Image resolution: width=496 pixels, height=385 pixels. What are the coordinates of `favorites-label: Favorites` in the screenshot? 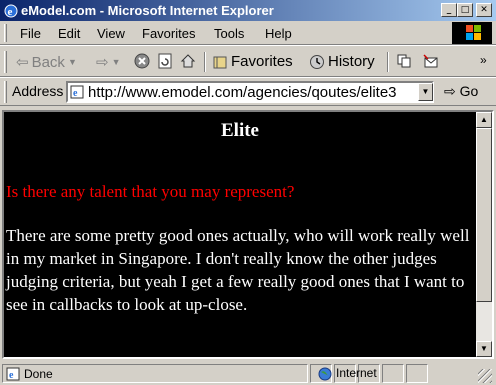 It's located at (262, 61).